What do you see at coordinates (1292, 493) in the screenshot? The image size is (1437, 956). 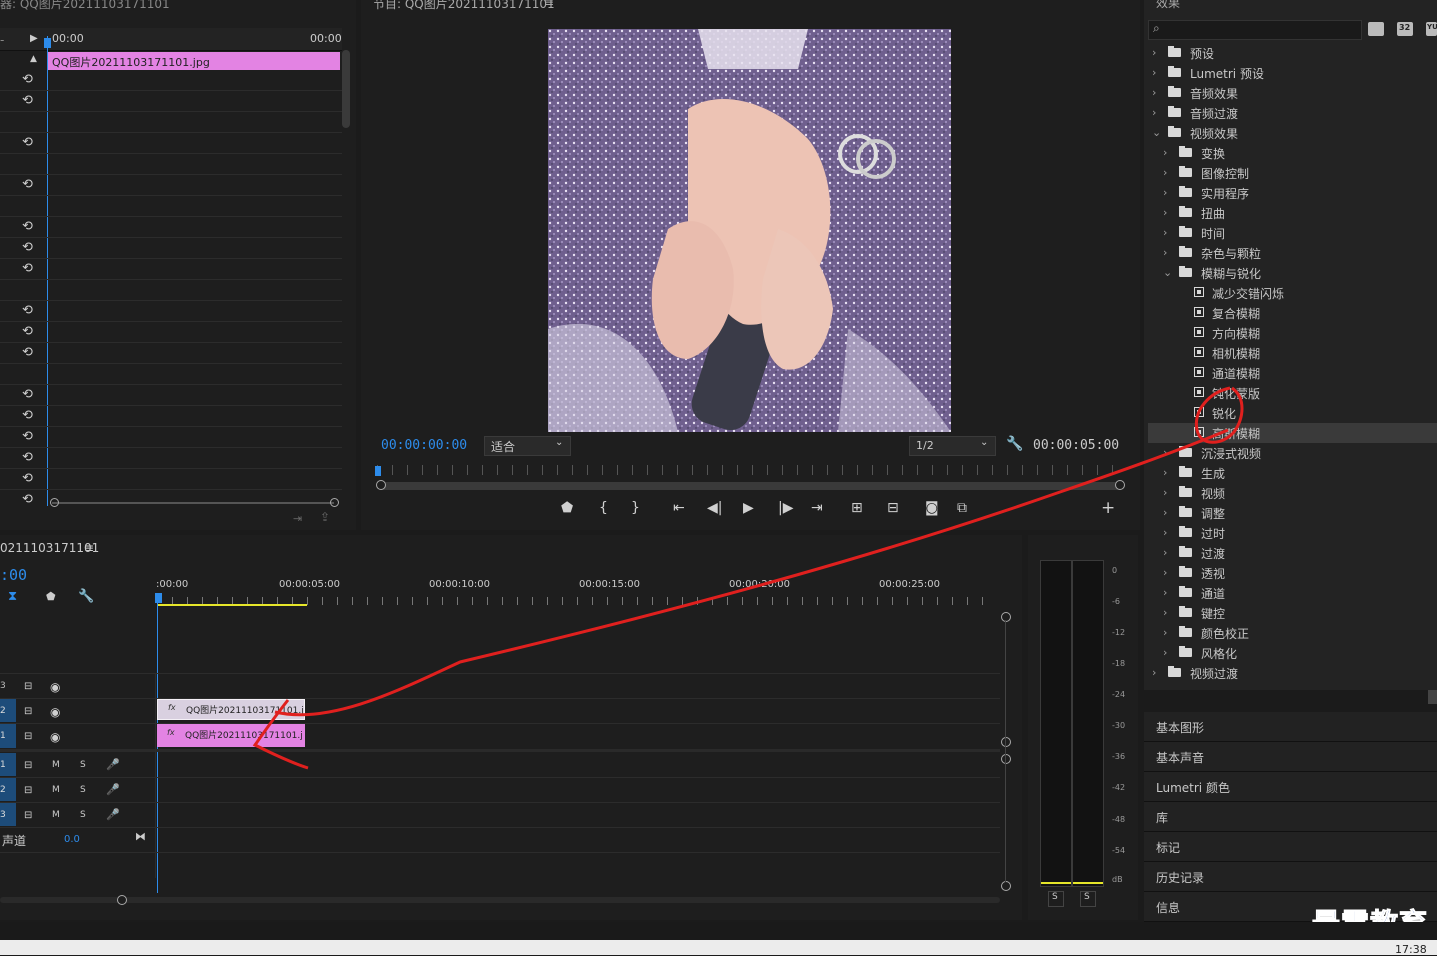 I see `effects-folder-row: › 视频` at bounding box center [1292, 493].